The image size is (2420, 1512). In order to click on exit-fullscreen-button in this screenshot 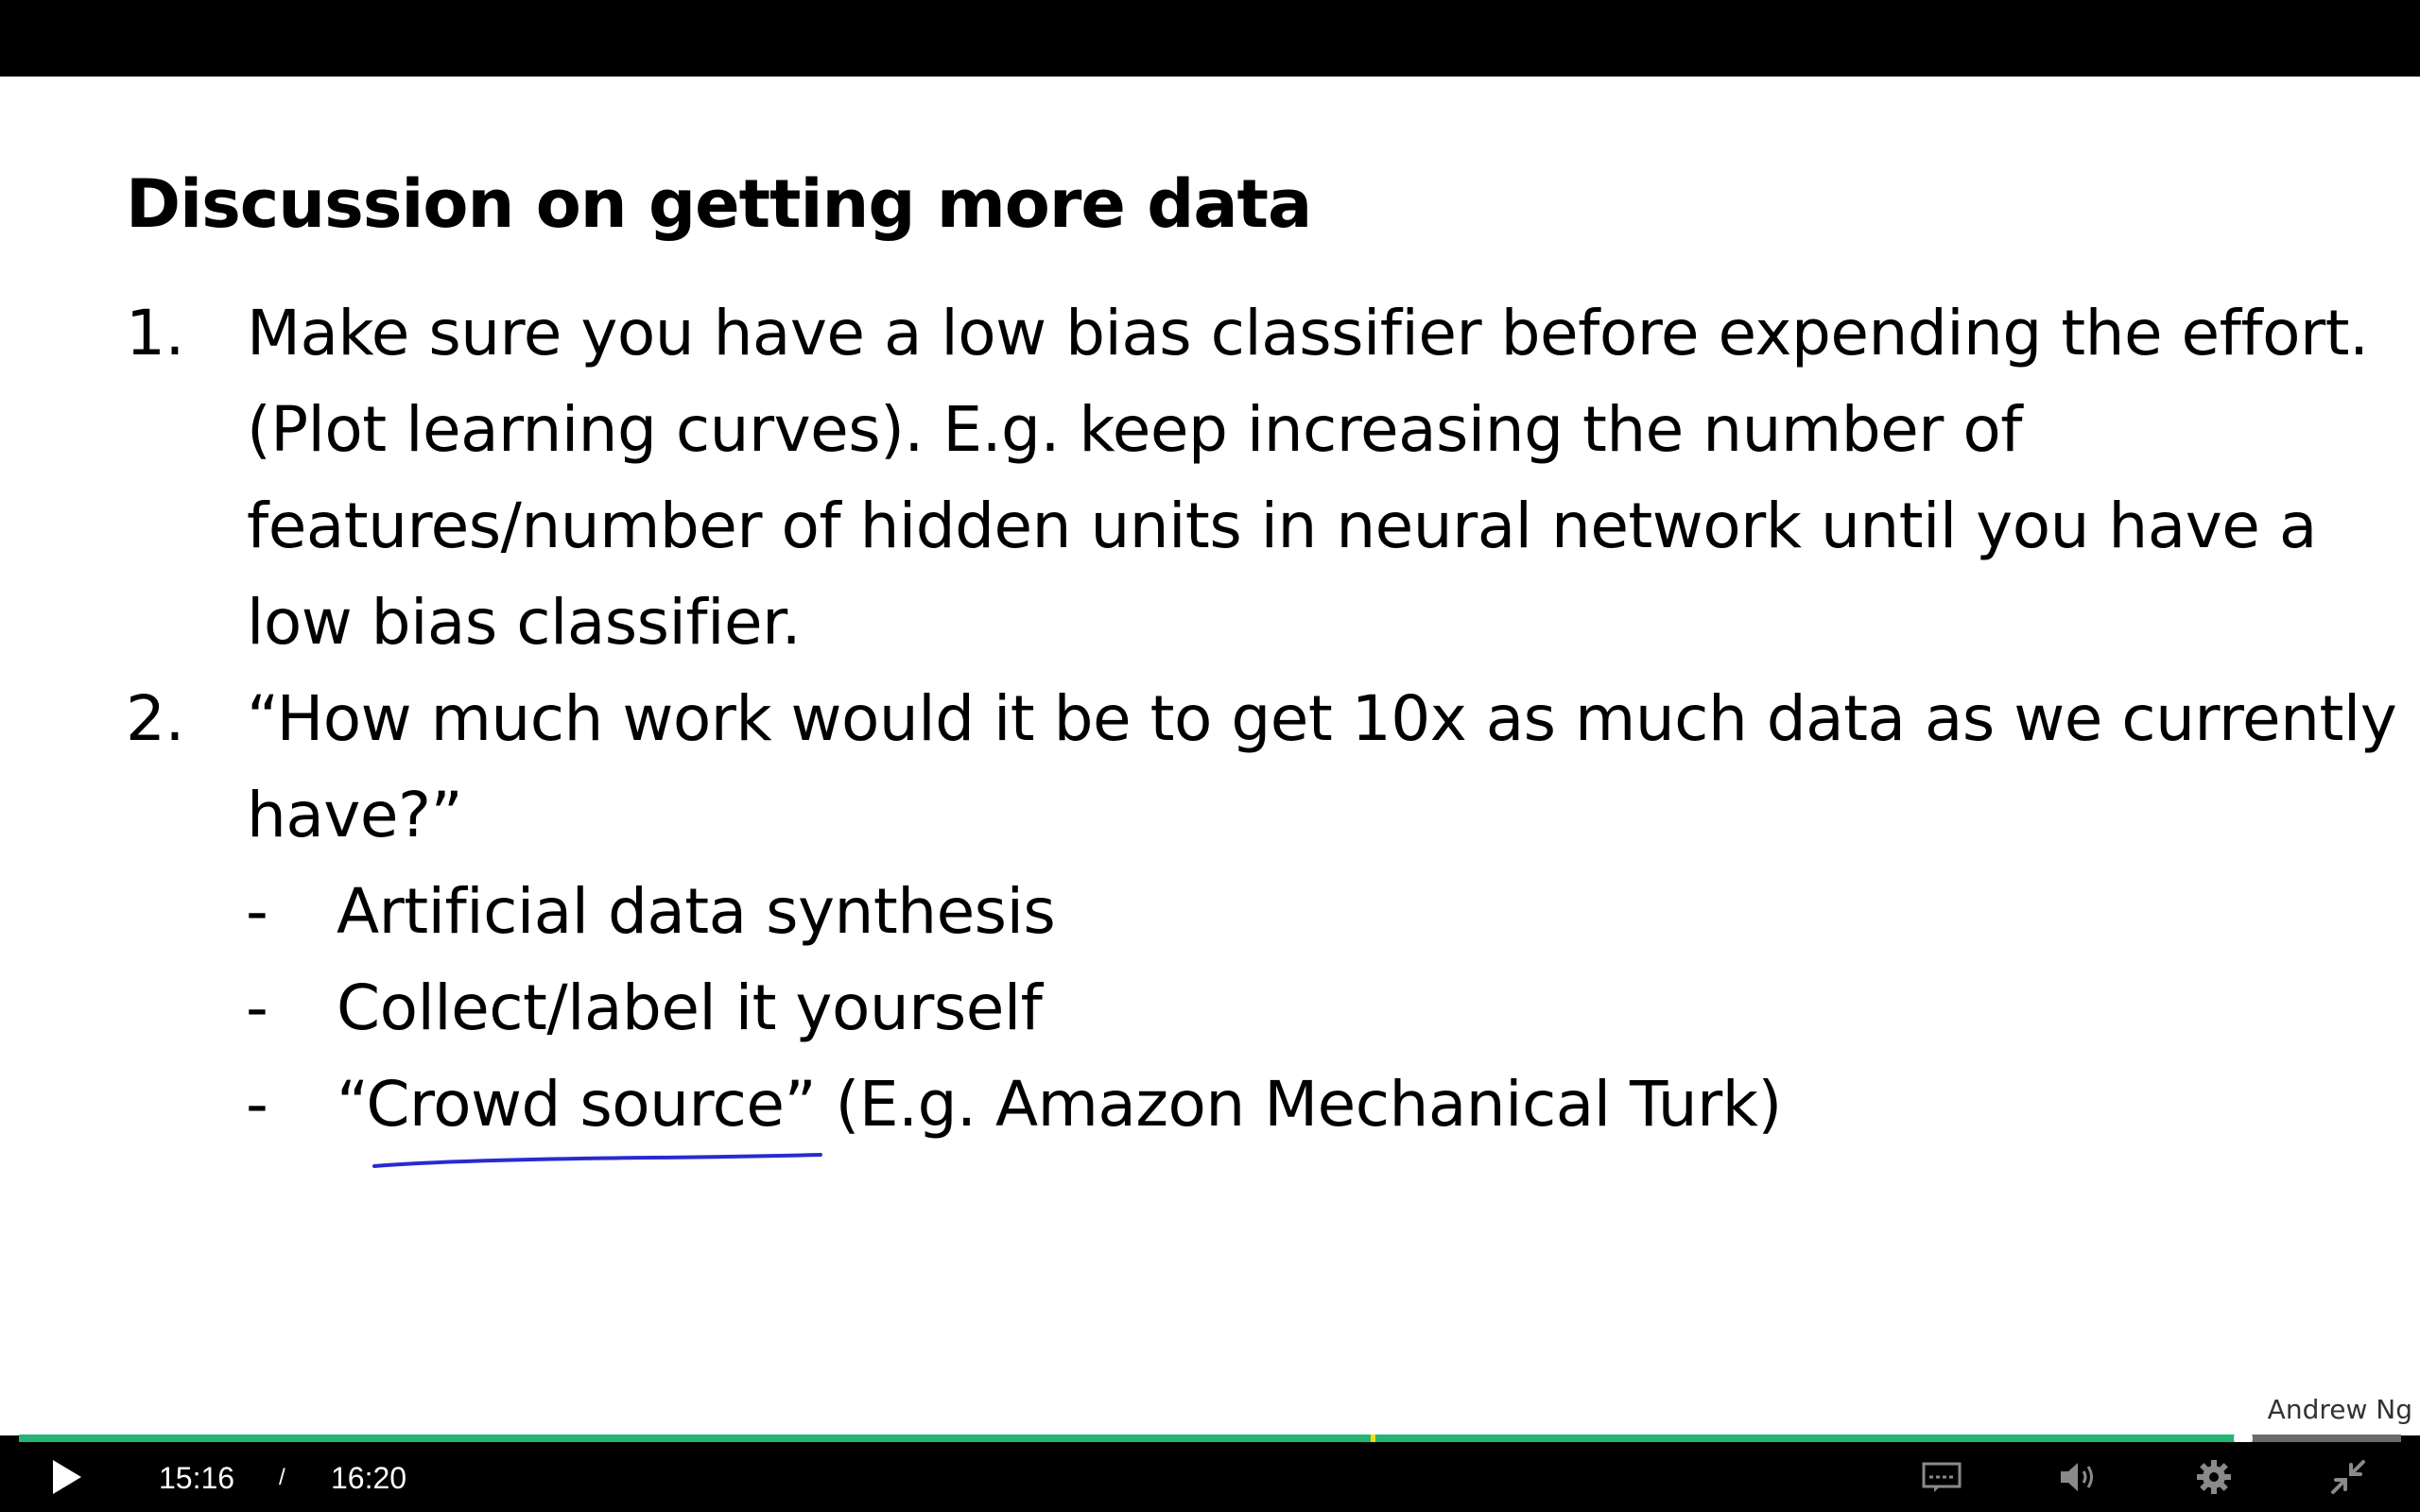, I will do `click(2348, 1477)`.